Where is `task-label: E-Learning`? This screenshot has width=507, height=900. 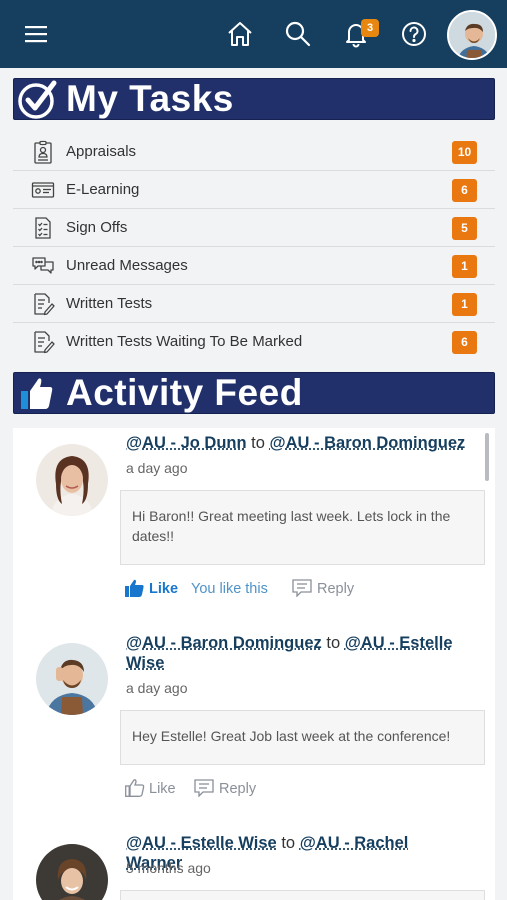 task-label: E-Learning is located at coordinates (103, 189).